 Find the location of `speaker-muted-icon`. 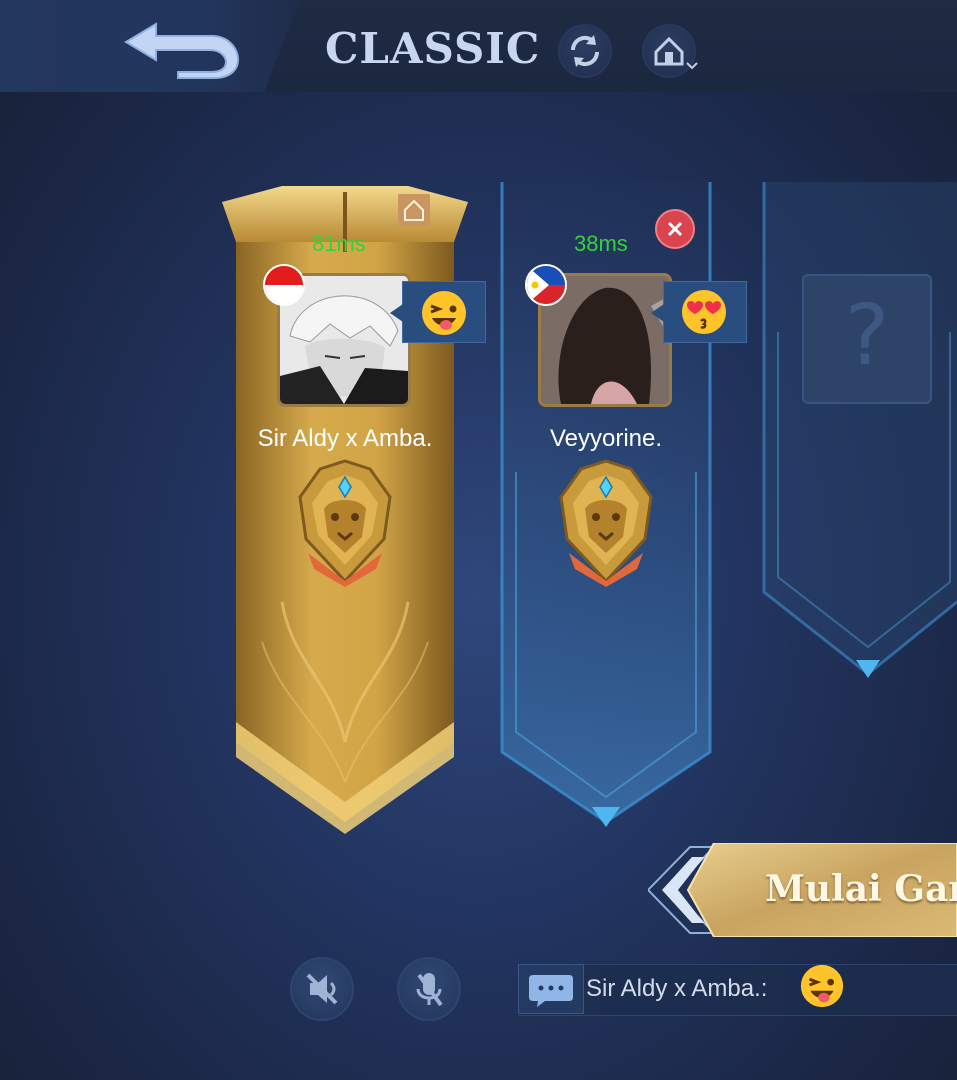

speaker-muted-icon is located at coordinates (322, 989).